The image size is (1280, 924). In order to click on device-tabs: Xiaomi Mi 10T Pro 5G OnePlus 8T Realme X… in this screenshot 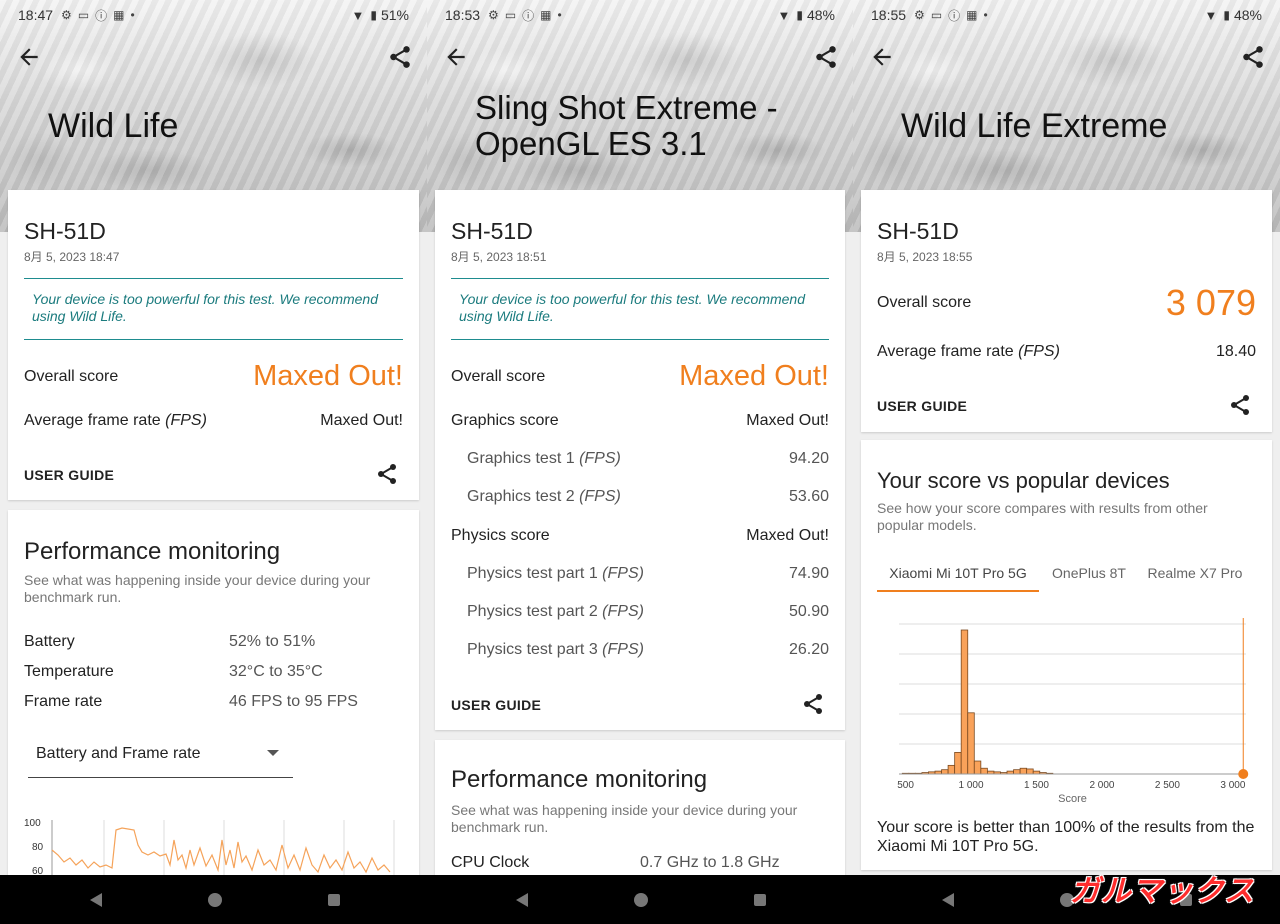, I will do `click(1074, 575)`.